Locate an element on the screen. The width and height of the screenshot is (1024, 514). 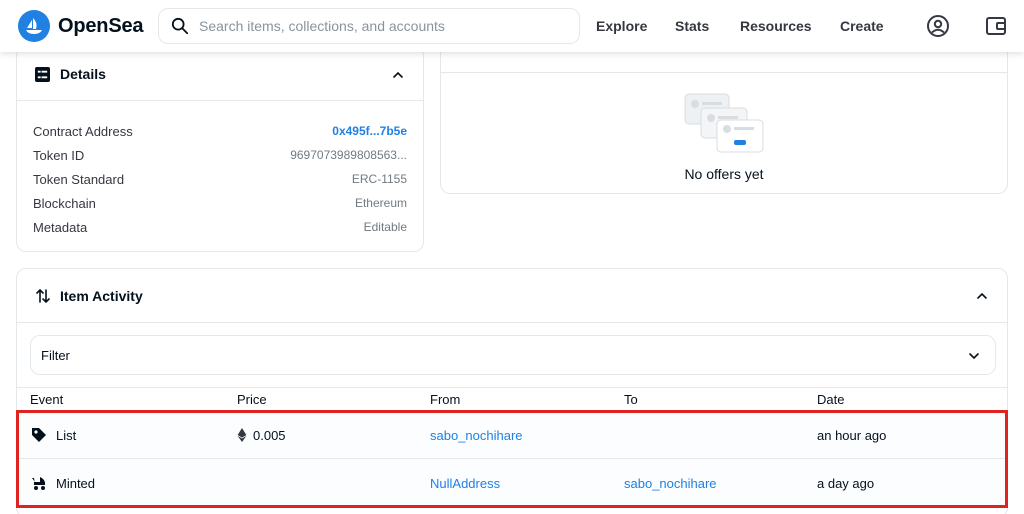
top-navbar: OpenSea Explore Stats Resources Create is located at coordinates (512, 26).